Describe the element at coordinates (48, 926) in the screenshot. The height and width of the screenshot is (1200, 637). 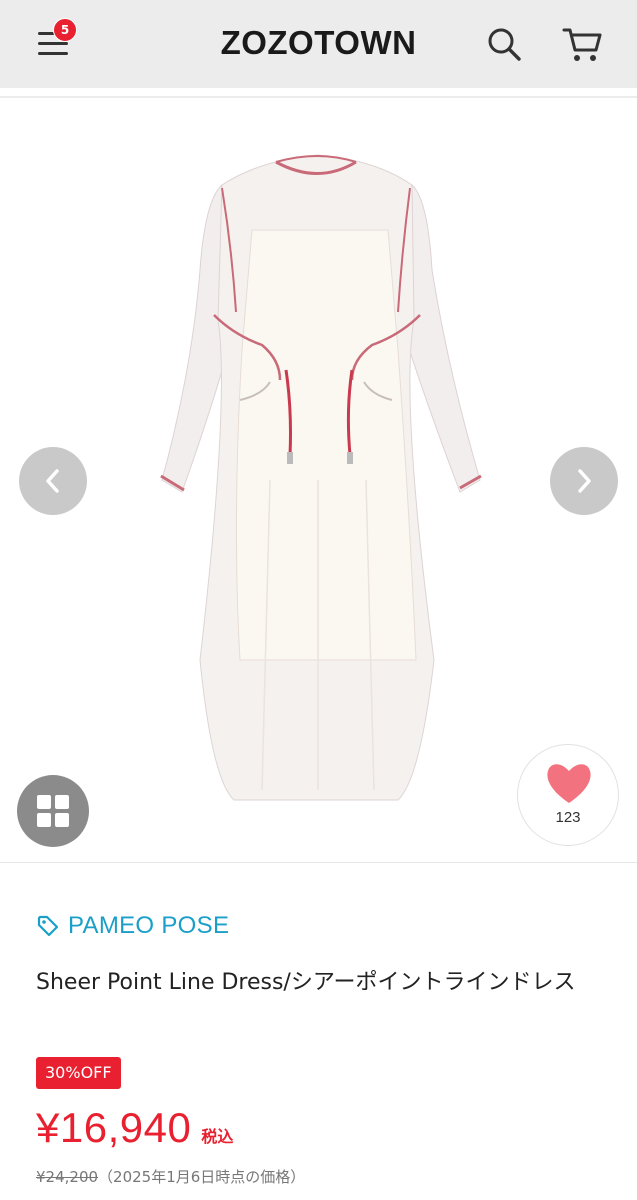
I see `tag-icon` at that location.